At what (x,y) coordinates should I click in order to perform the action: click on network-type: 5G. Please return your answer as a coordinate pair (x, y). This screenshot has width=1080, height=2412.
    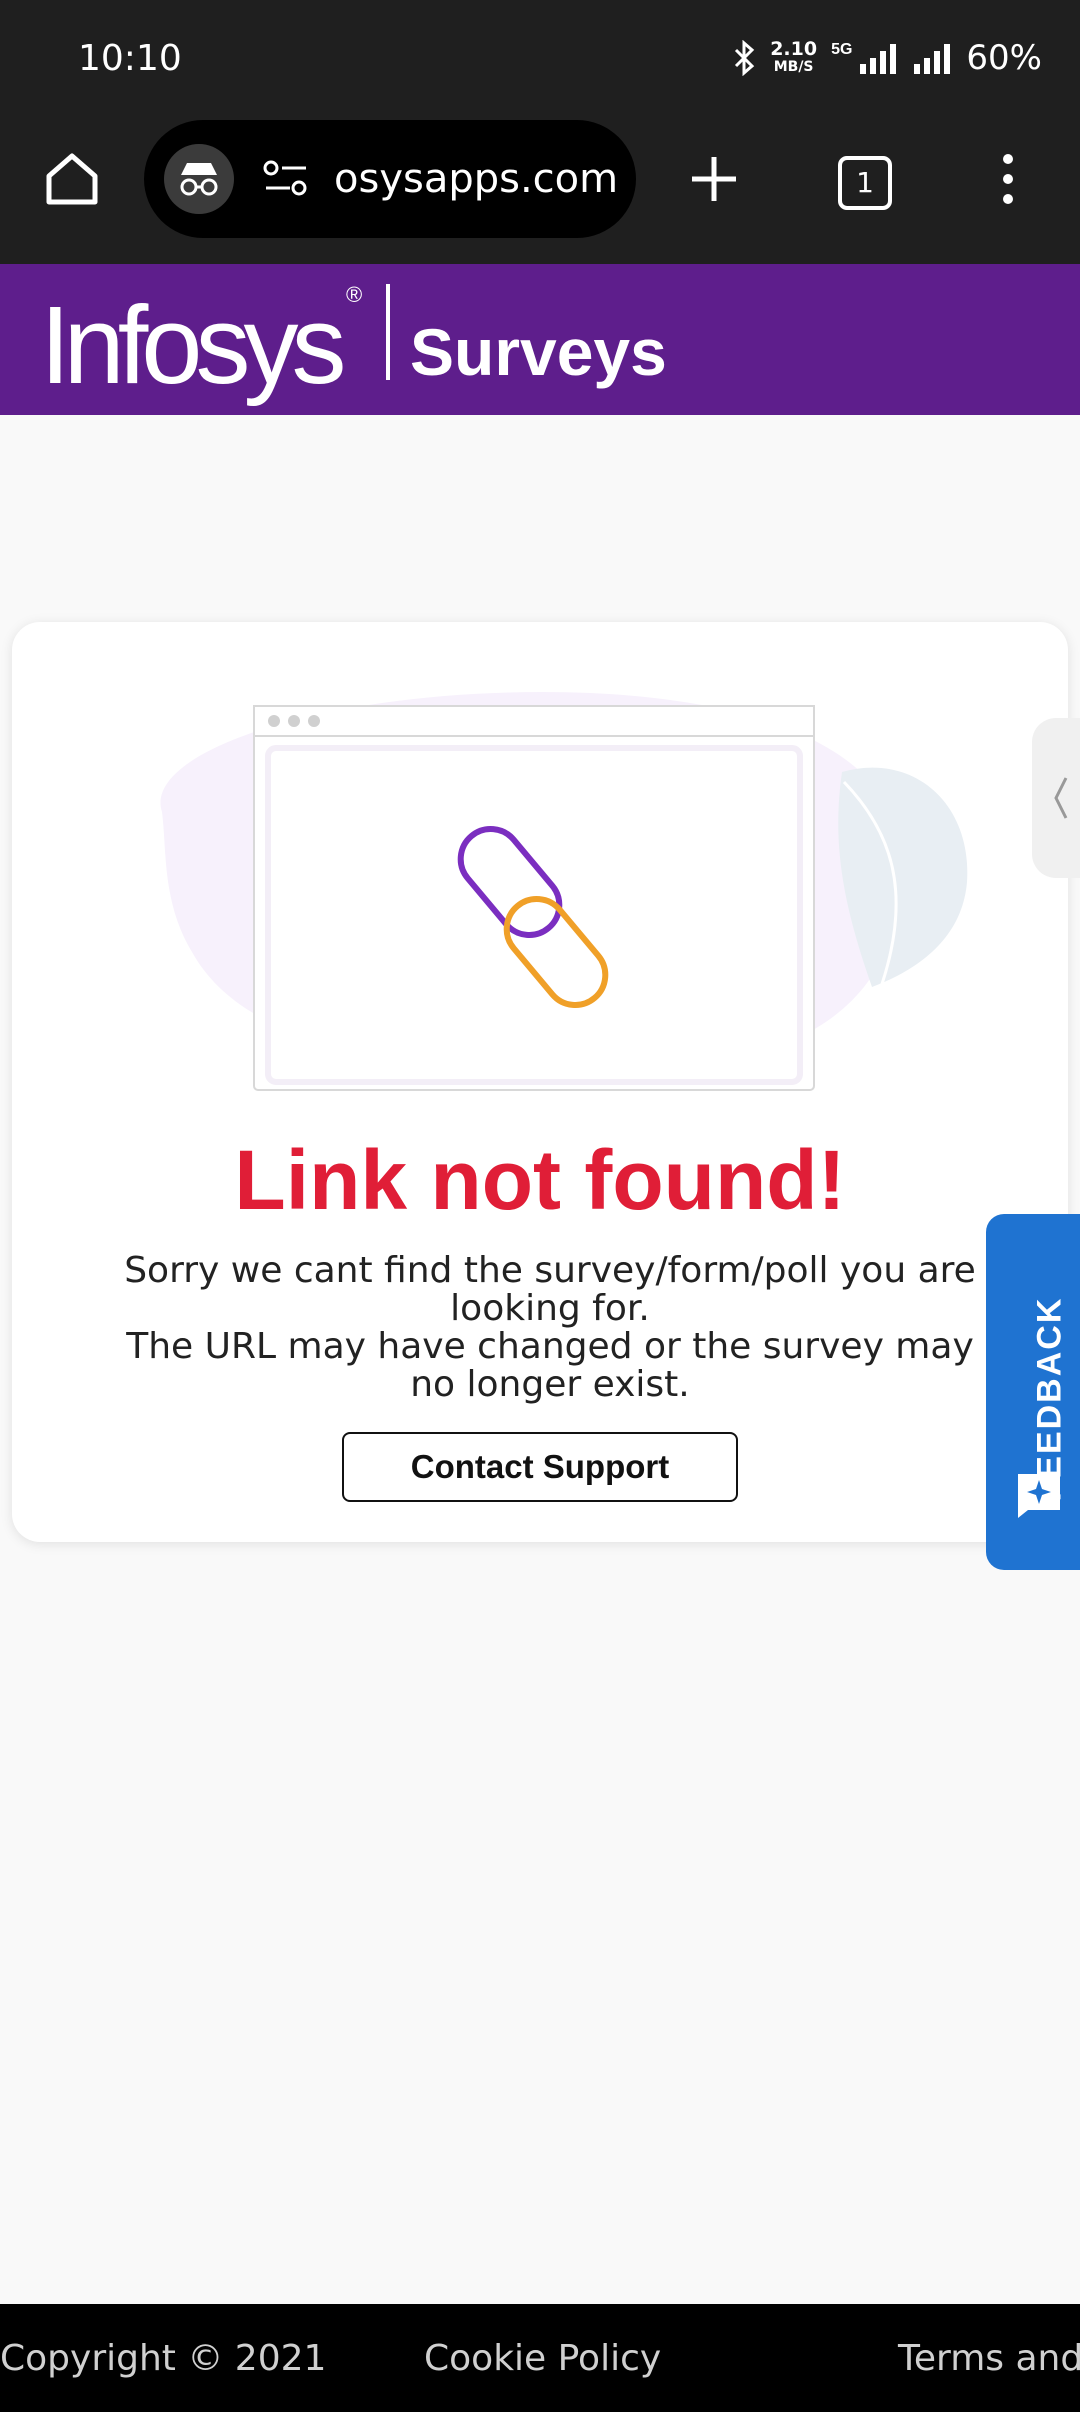
    Looking at the image, I should click on (842, 49).